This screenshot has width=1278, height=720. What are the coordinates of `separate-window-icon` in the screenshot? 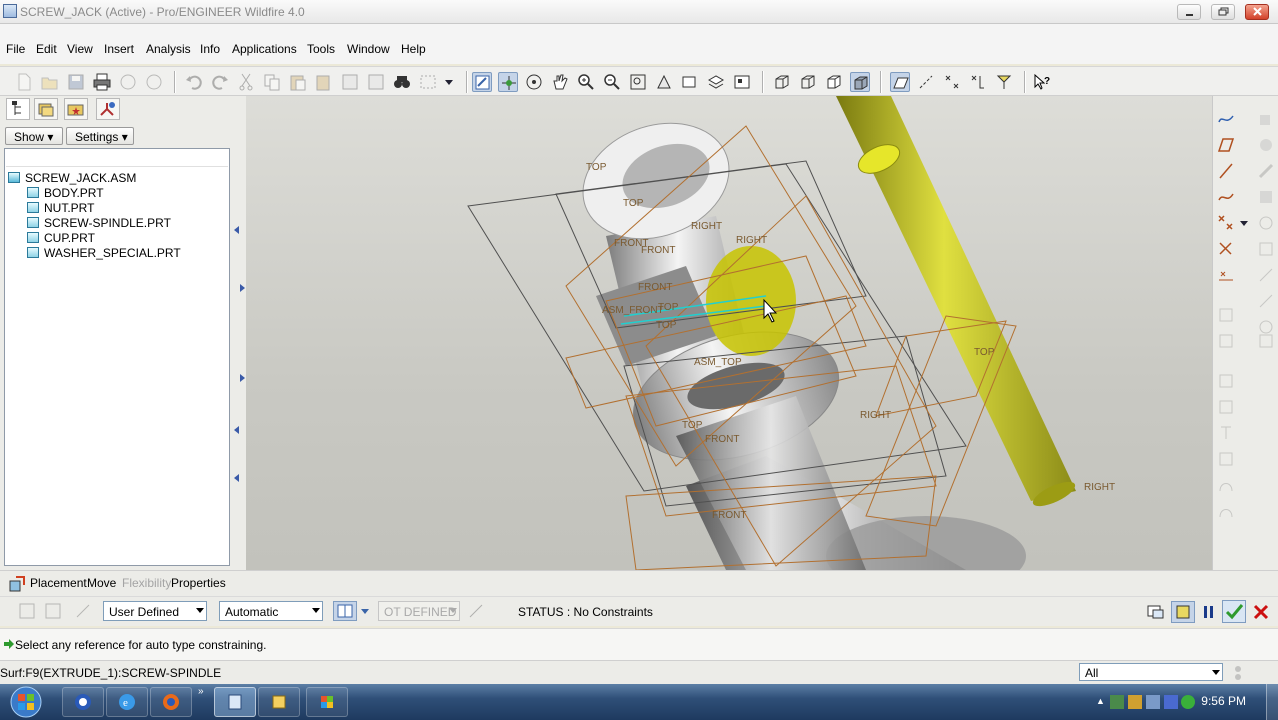 It's located at (53, 612).